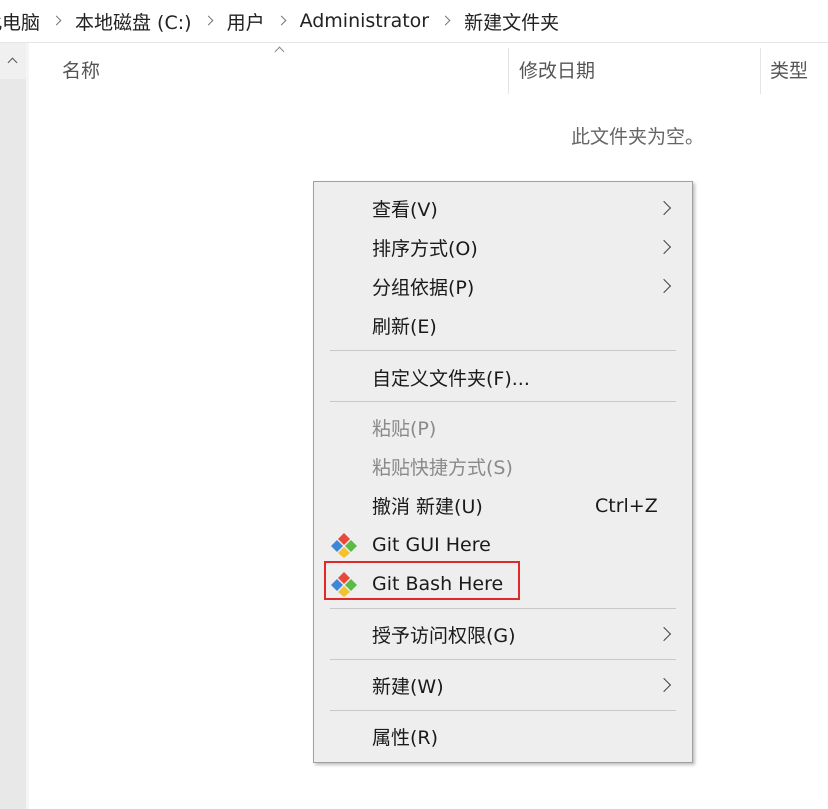  Describe the element at coordinates (13, 426) in the screenshot. I see `navigation-pane-scrollbar` at that location.